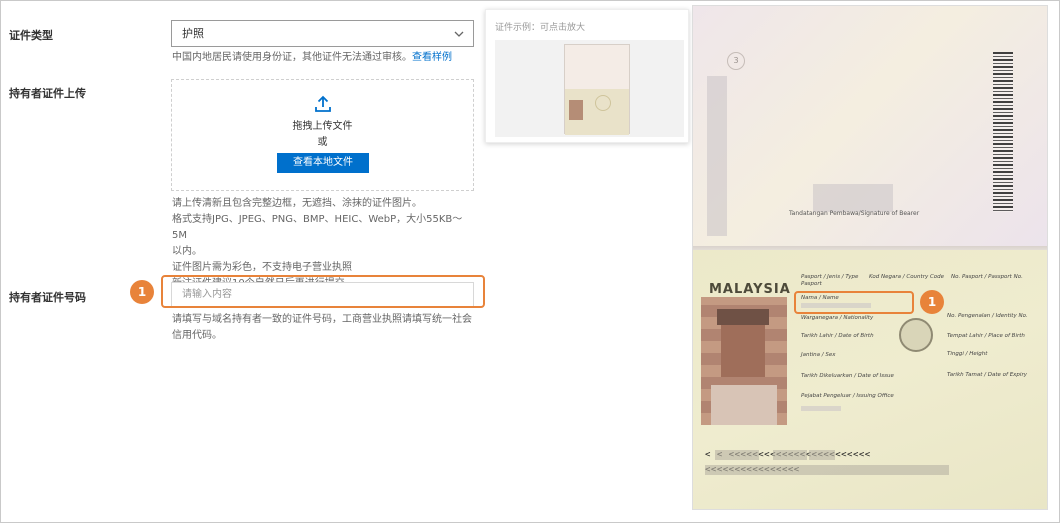  Describe the element at coordinates (916, 335) in the screenshot. I see `coat-of-arms-emblem` at that location.